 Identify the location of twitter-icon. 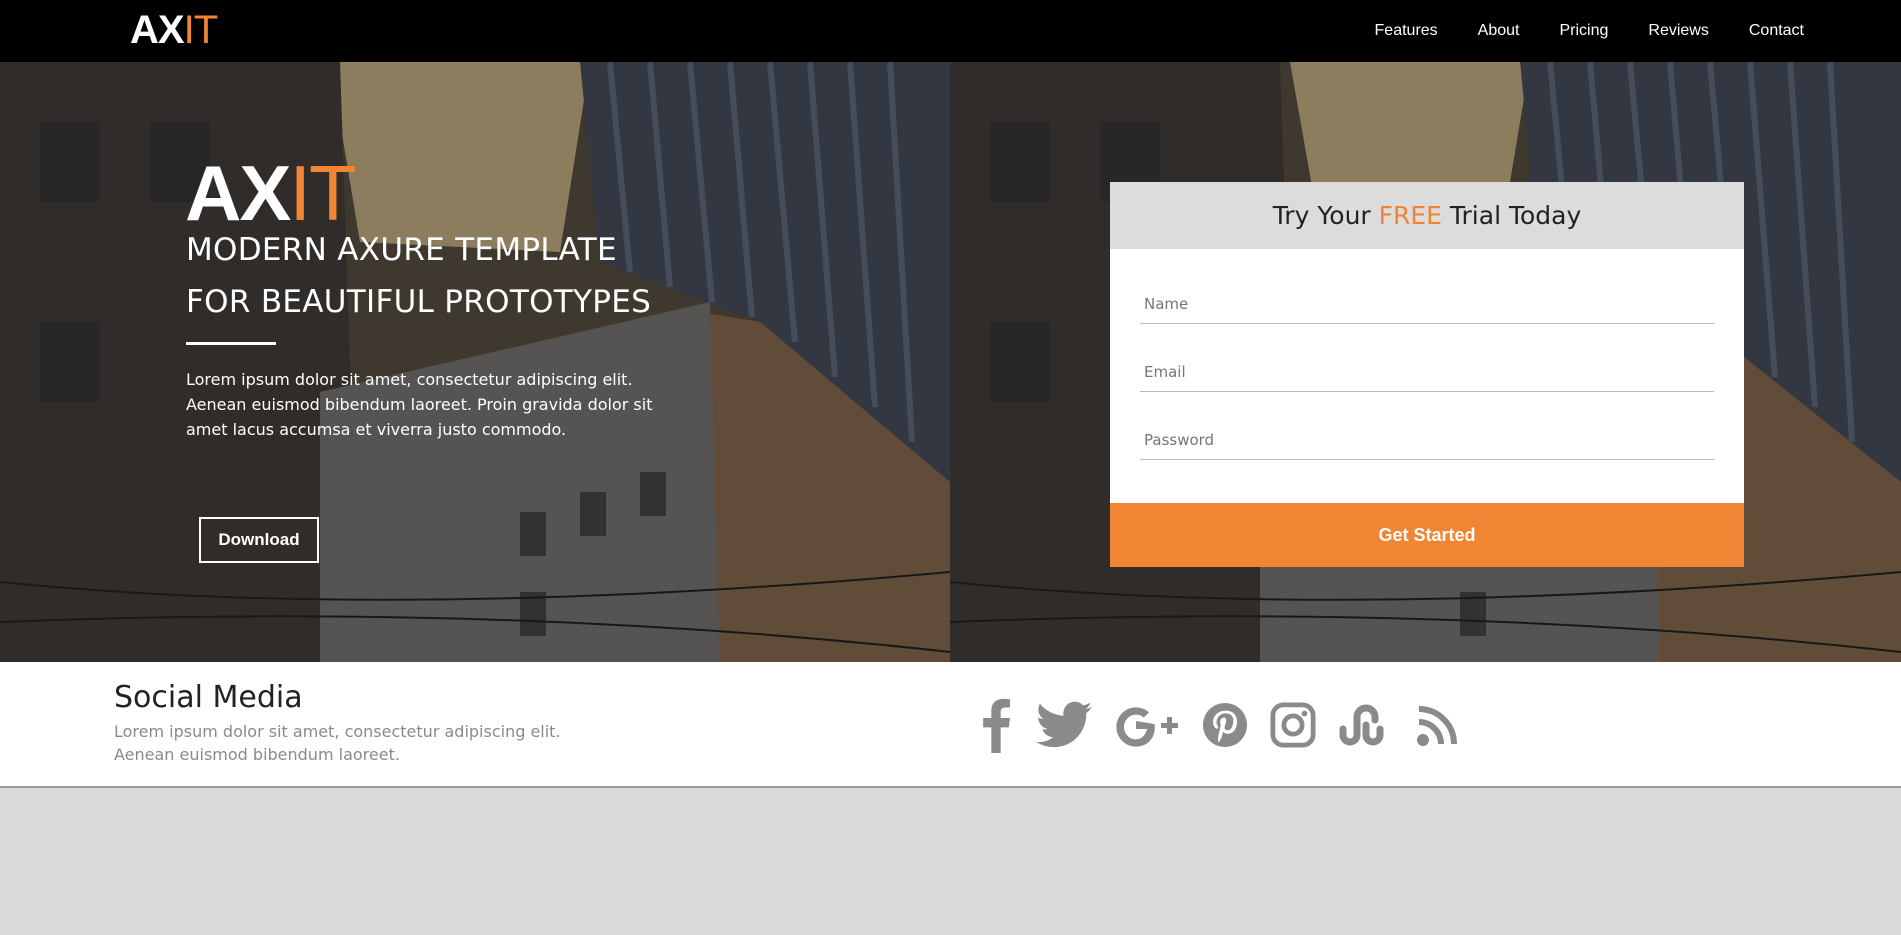
(1064, 725).